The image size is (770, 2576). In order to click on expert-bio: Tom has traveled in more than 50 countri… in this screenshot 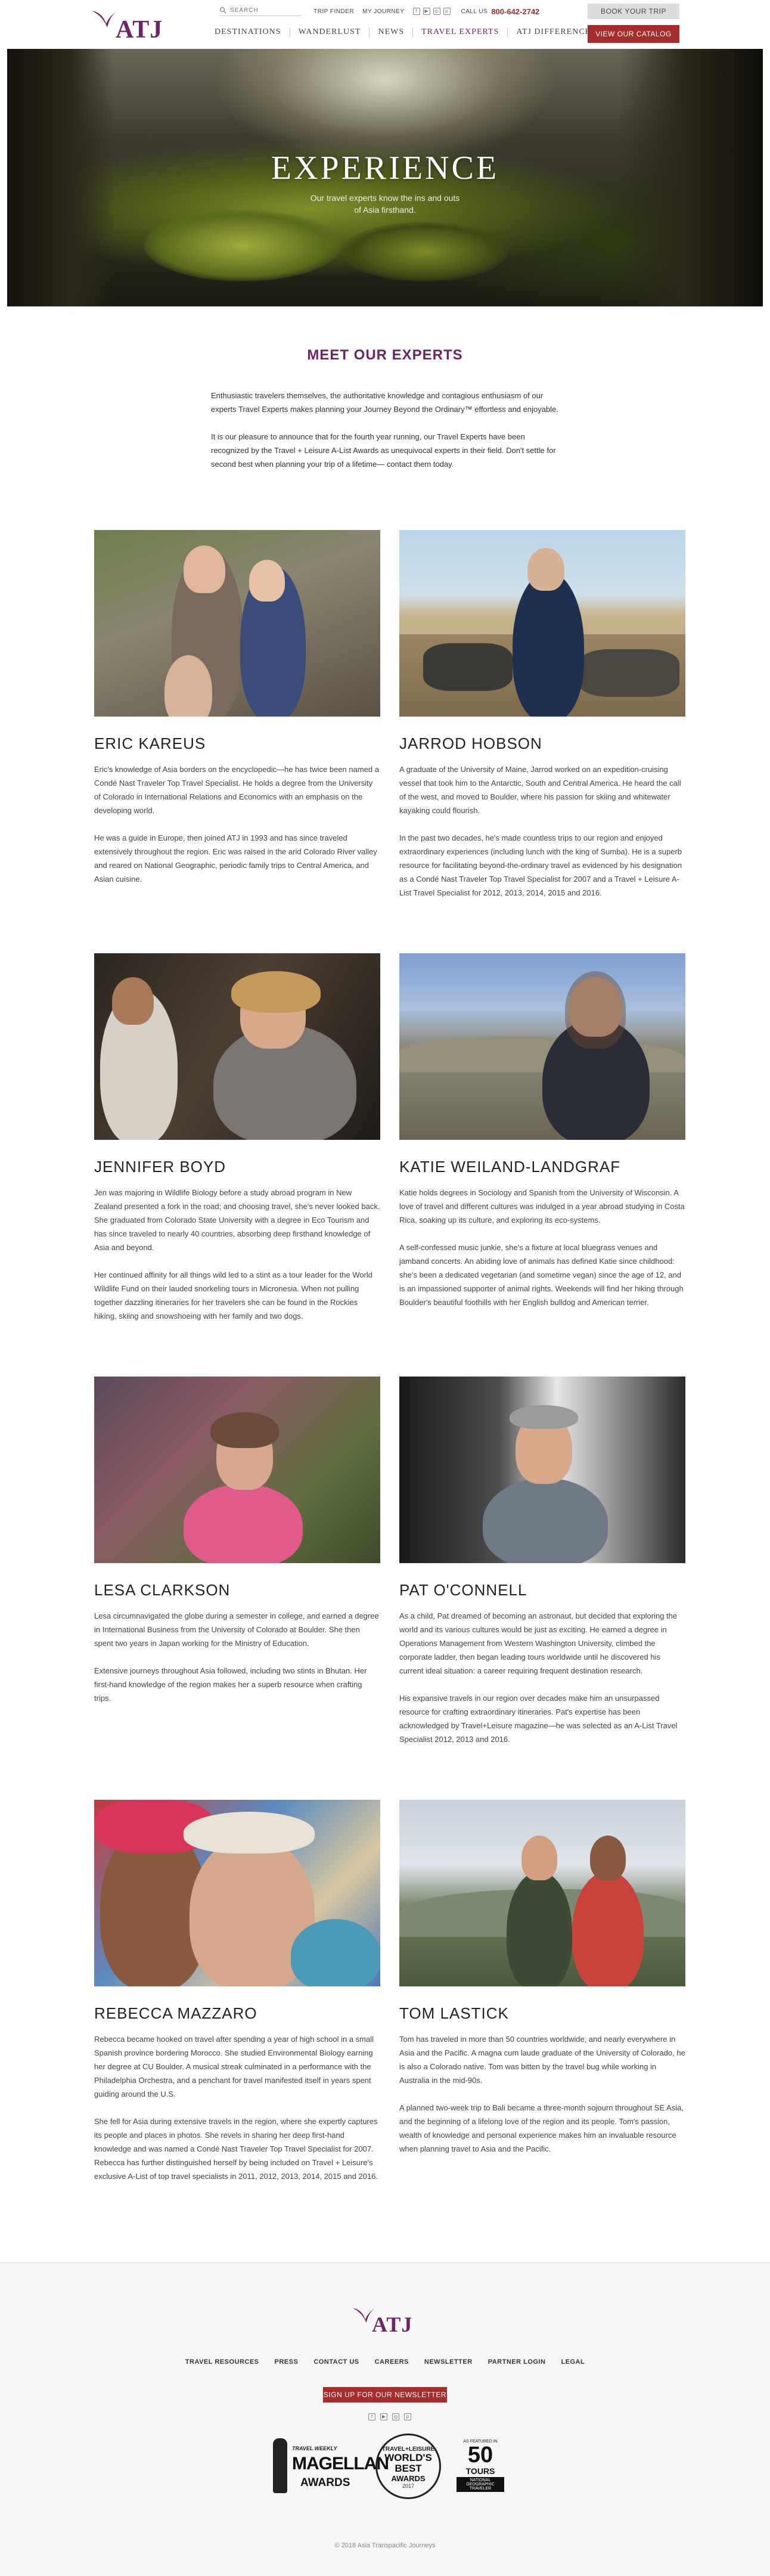, I will do `click(542, 2094)`.